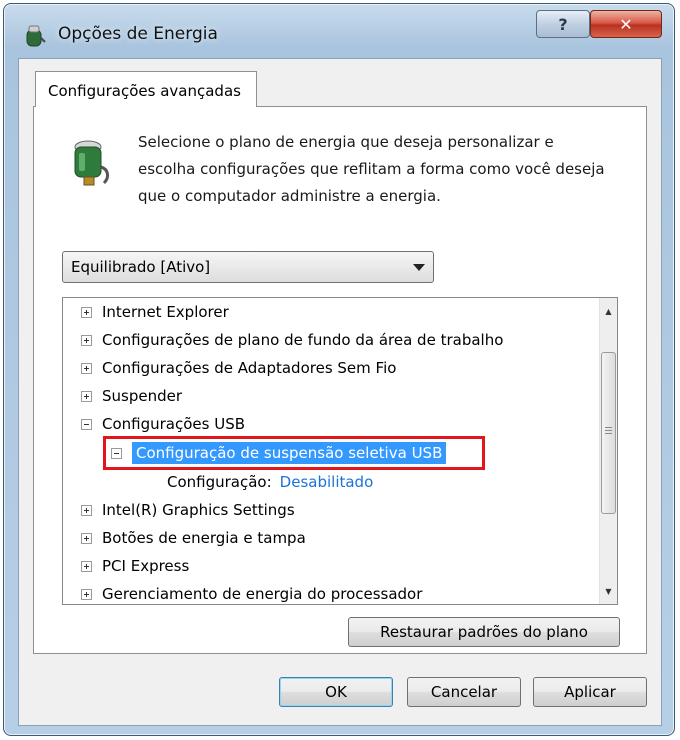 This screenshot has height=740, width=680. What do you see at coordinates (198, 510) in the screenshot?
I see `tree-item-label: Intel(R) Graphics Settings` at bounding box center [198, 510].